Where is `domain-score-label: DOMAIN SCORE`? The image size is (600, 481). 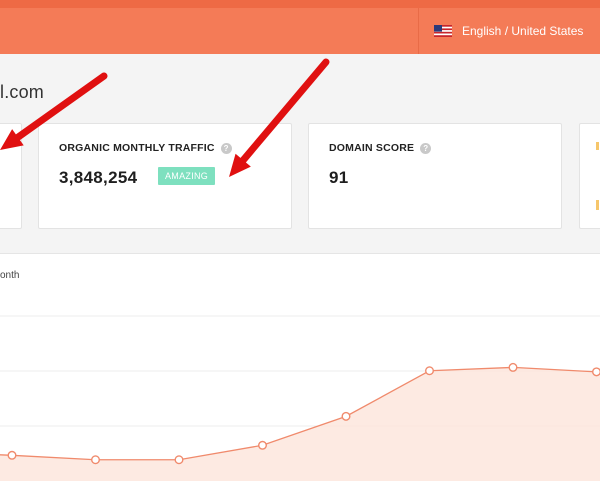 domain-score-label: DOMAIN SCORE is located at coordinates (372, 148).